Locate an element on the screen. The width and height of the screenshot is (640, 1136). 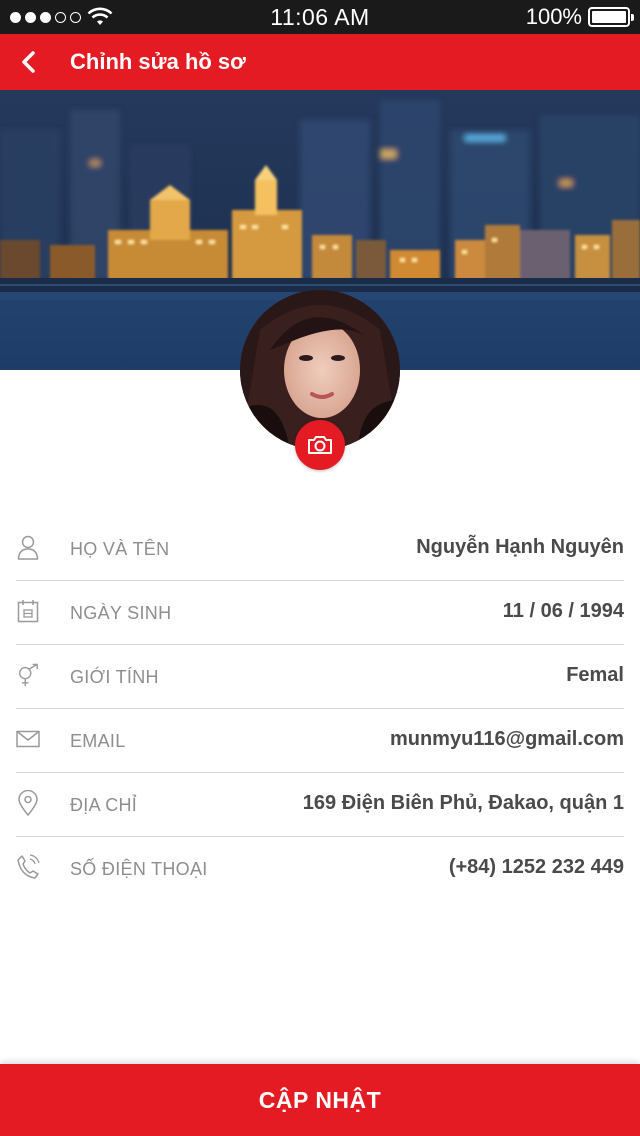
status-bar: 11:06 AM 100% is located at coordinates (320, 17).